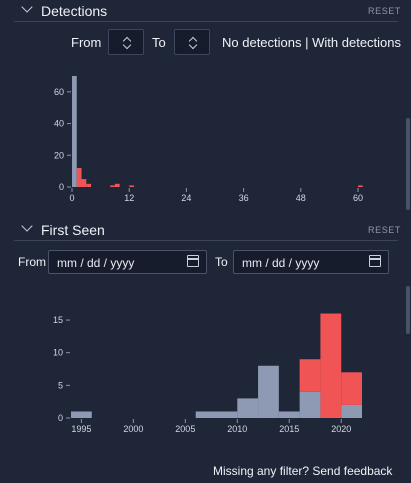 Image resolution: width=411 pixels, height=483 pixels. I want to click on collapse-first-seen-chevron-icon, so click(27, 226).